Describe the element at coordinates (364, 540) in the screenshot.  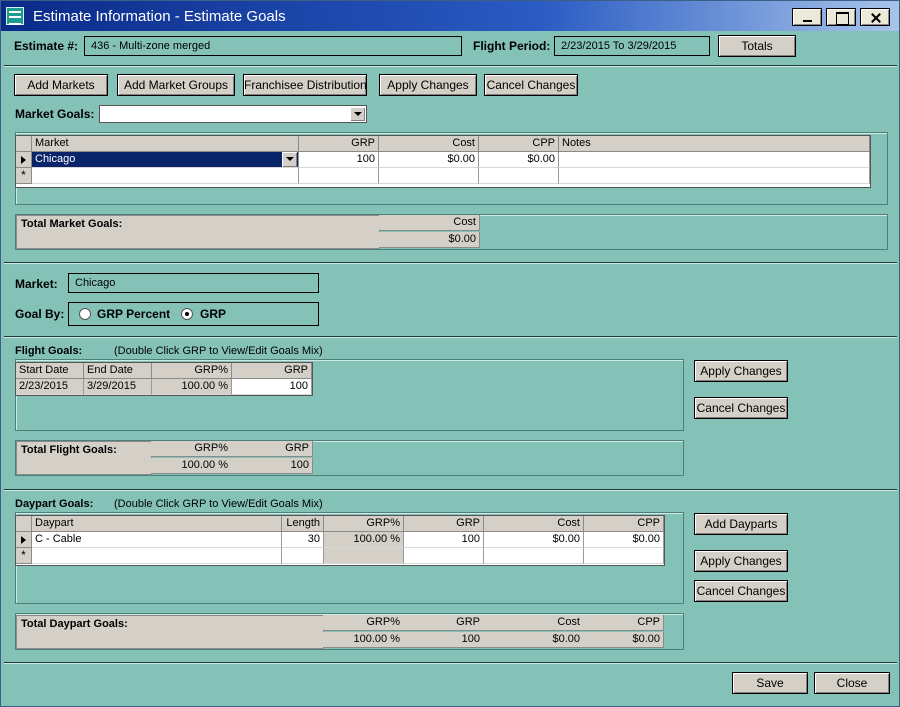
I see `daypart-grp-percent-cell: 100.00 %` at that location.